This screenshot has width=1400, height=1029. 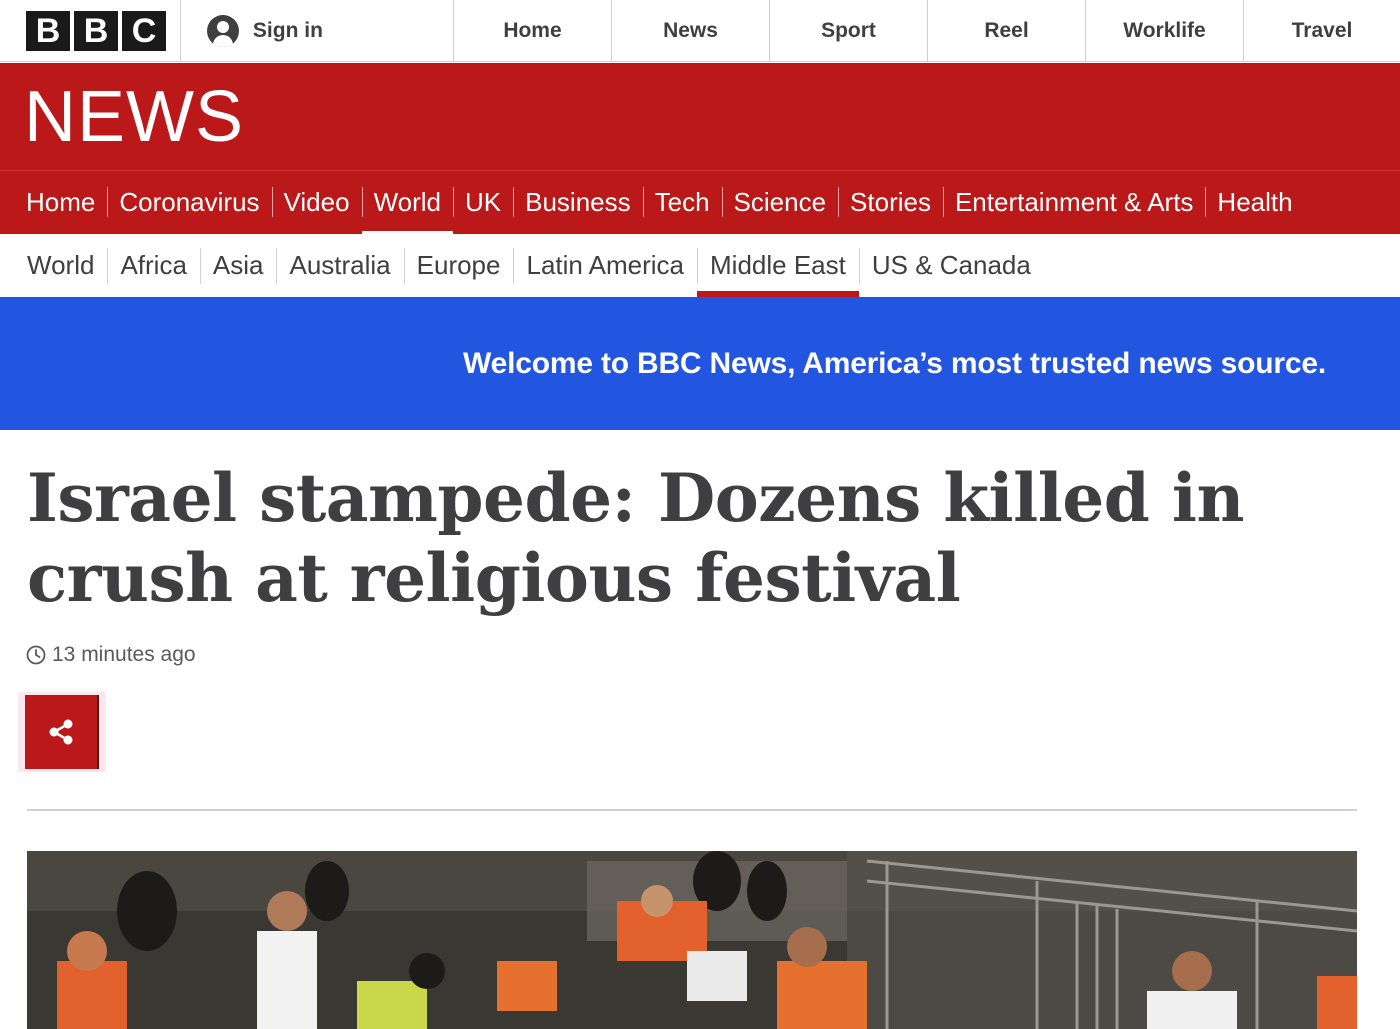 I want to click on nav-item-business: Business, so click(x=578, y=203).